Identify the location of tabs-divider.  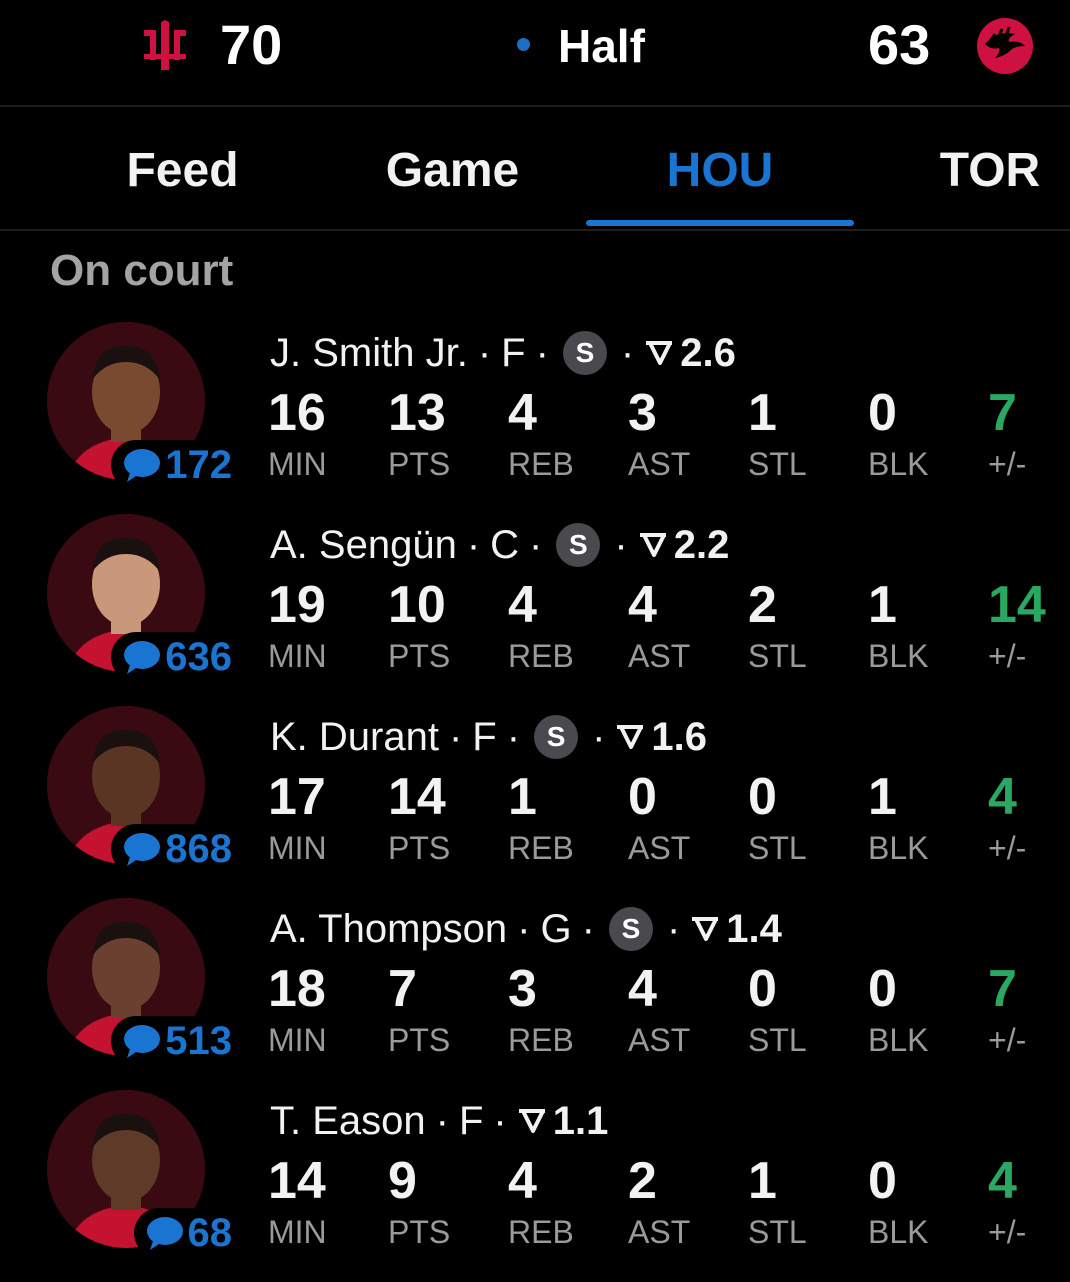
(535, 230).